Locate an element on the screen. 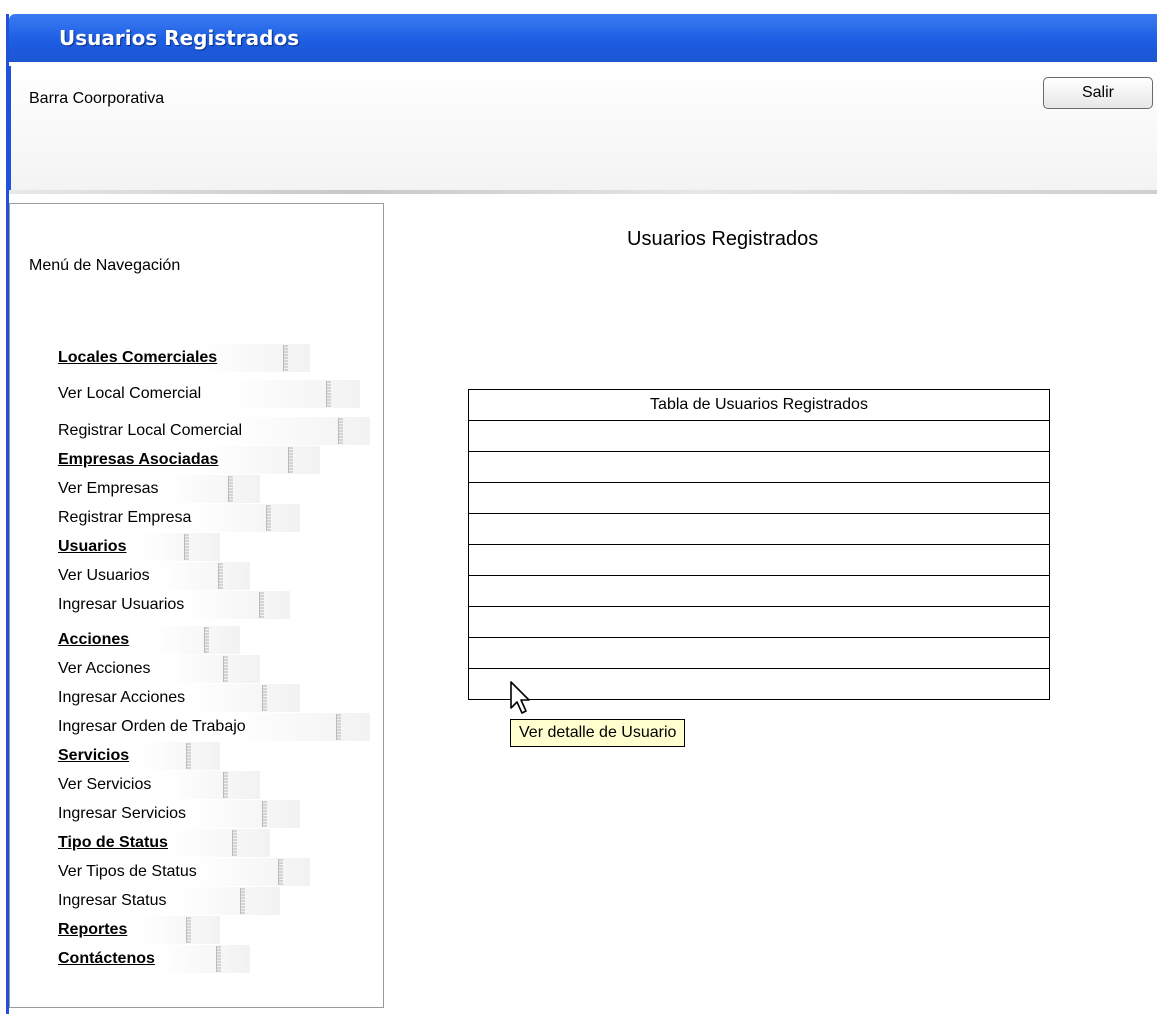 The height and width of the screenshot is (1014, 1157). sidebar-item-label: Empresas Asociadas is located at coordinates (138, 459).